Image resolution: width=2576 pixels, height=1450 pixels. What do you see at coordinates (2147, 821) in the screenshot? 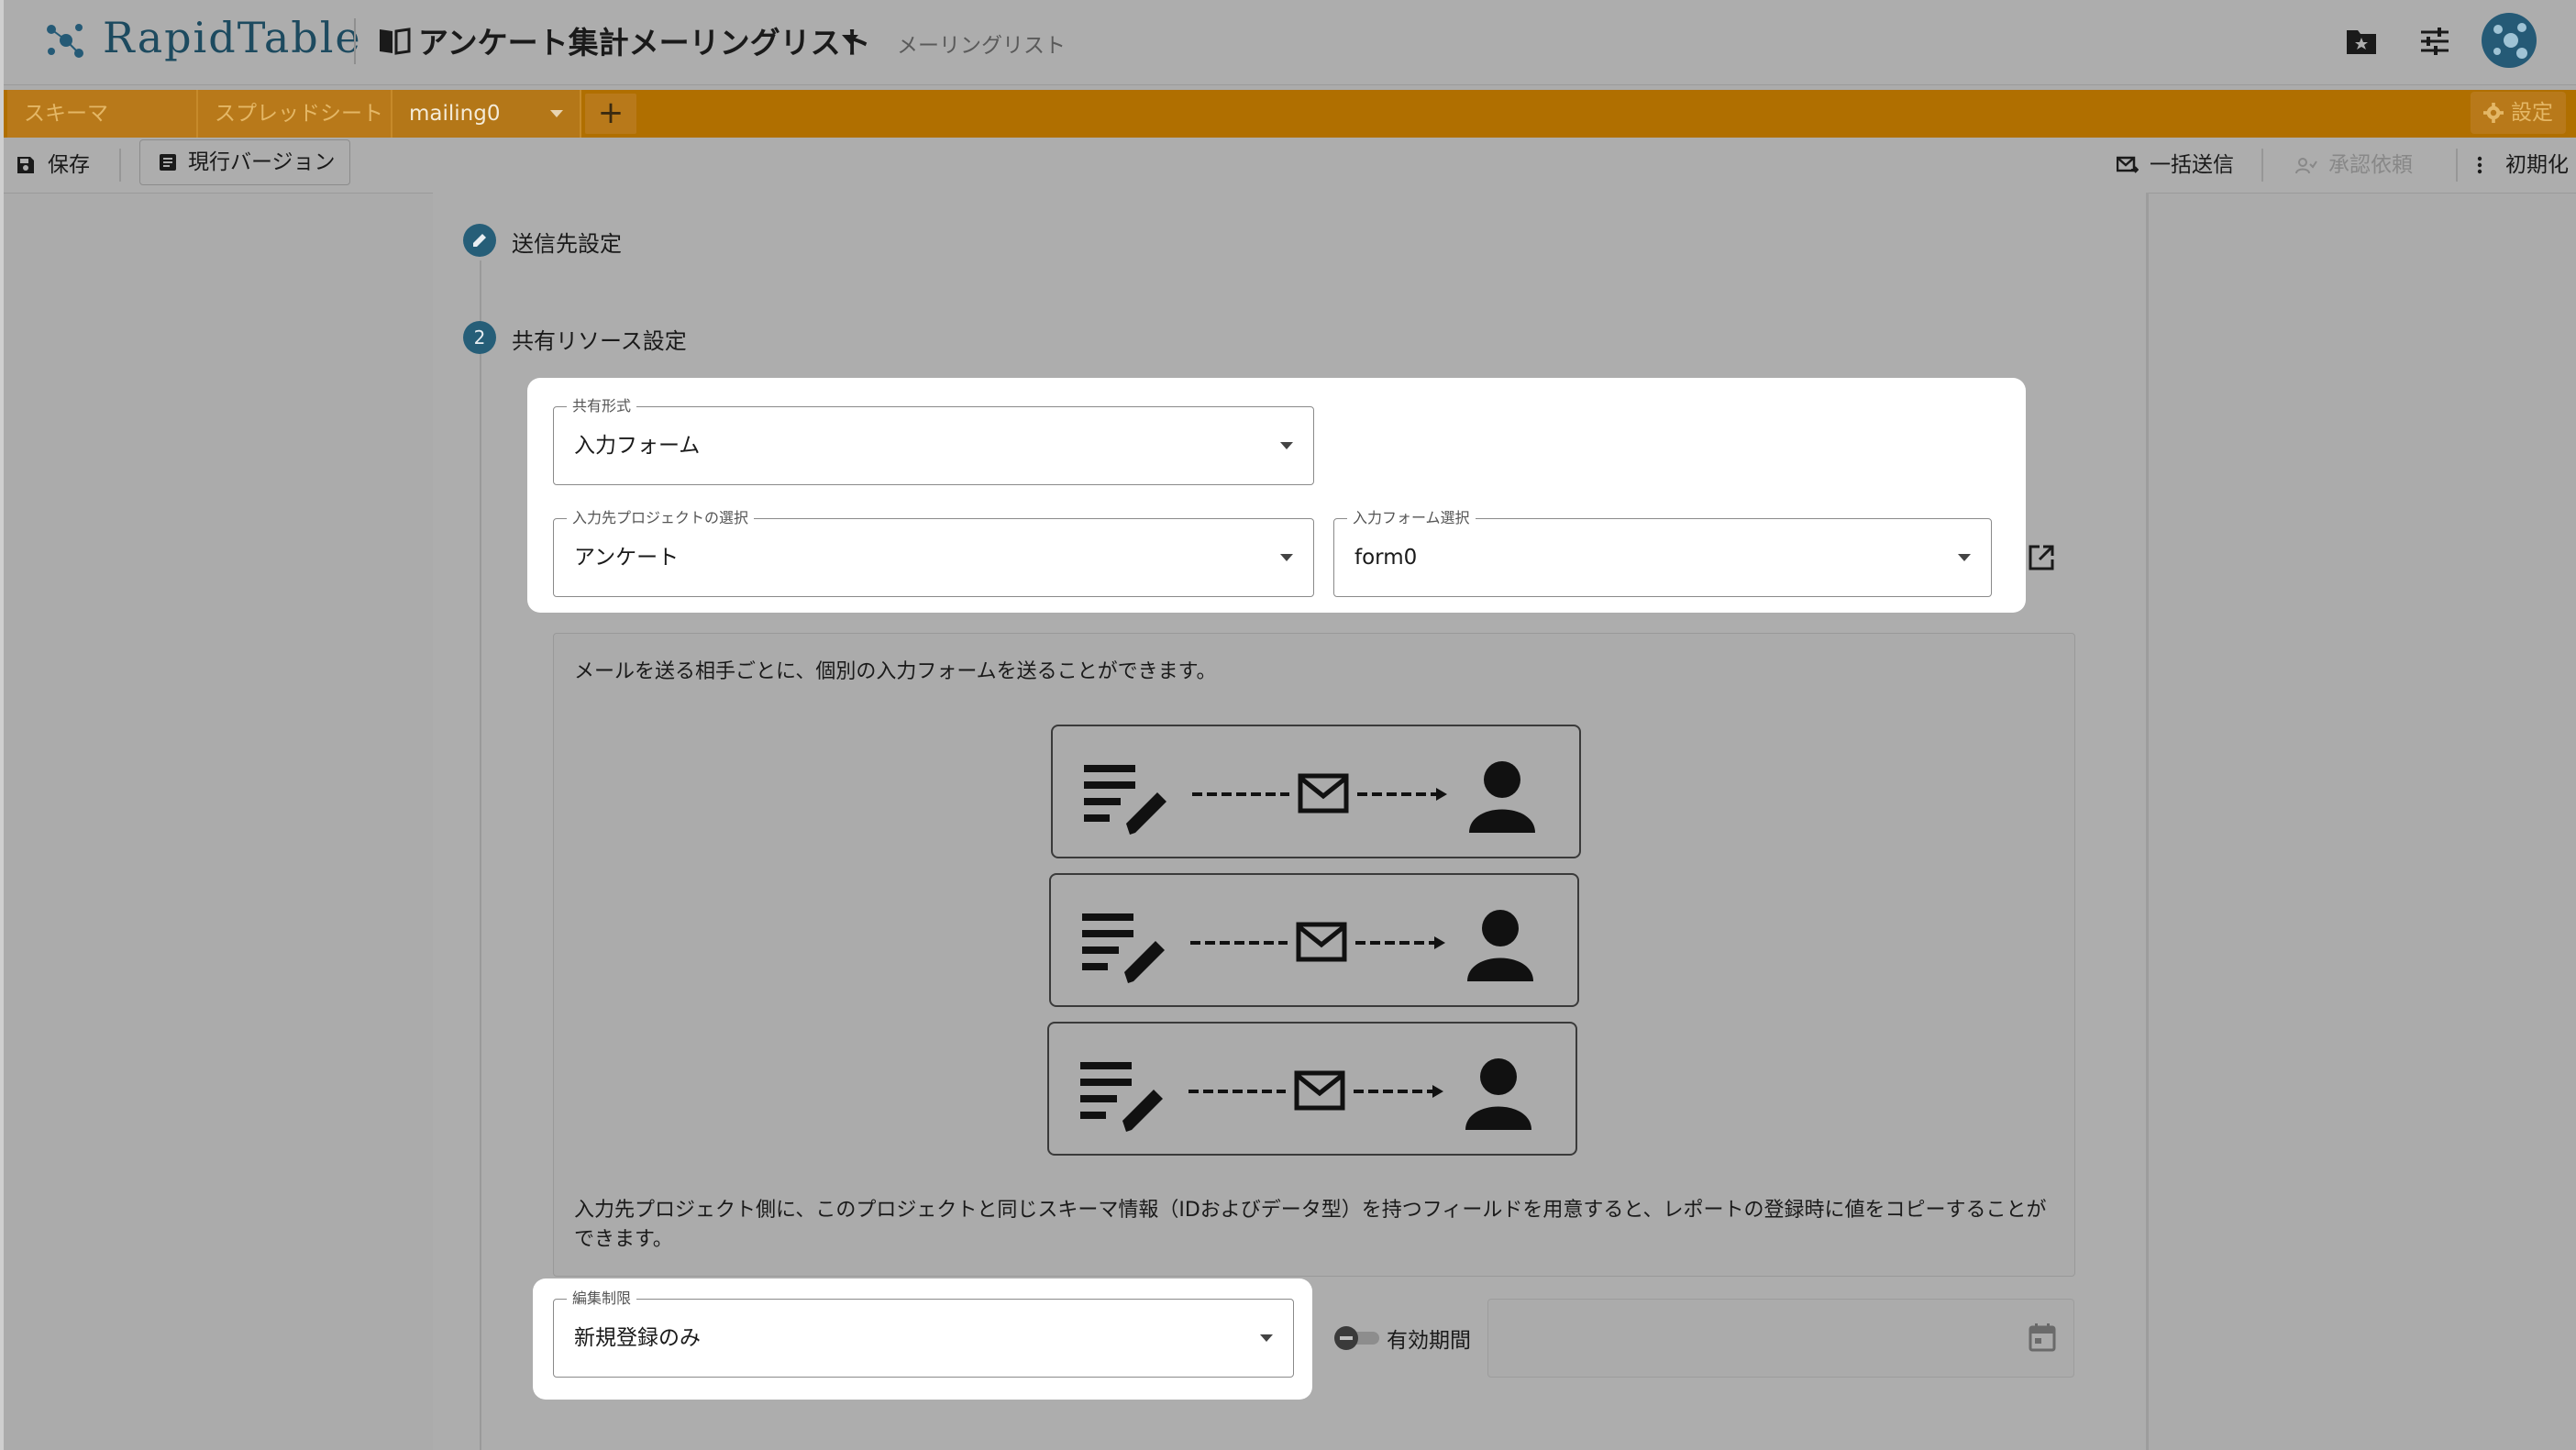
I see `panel-divider` at bounding box center [2147, 821].